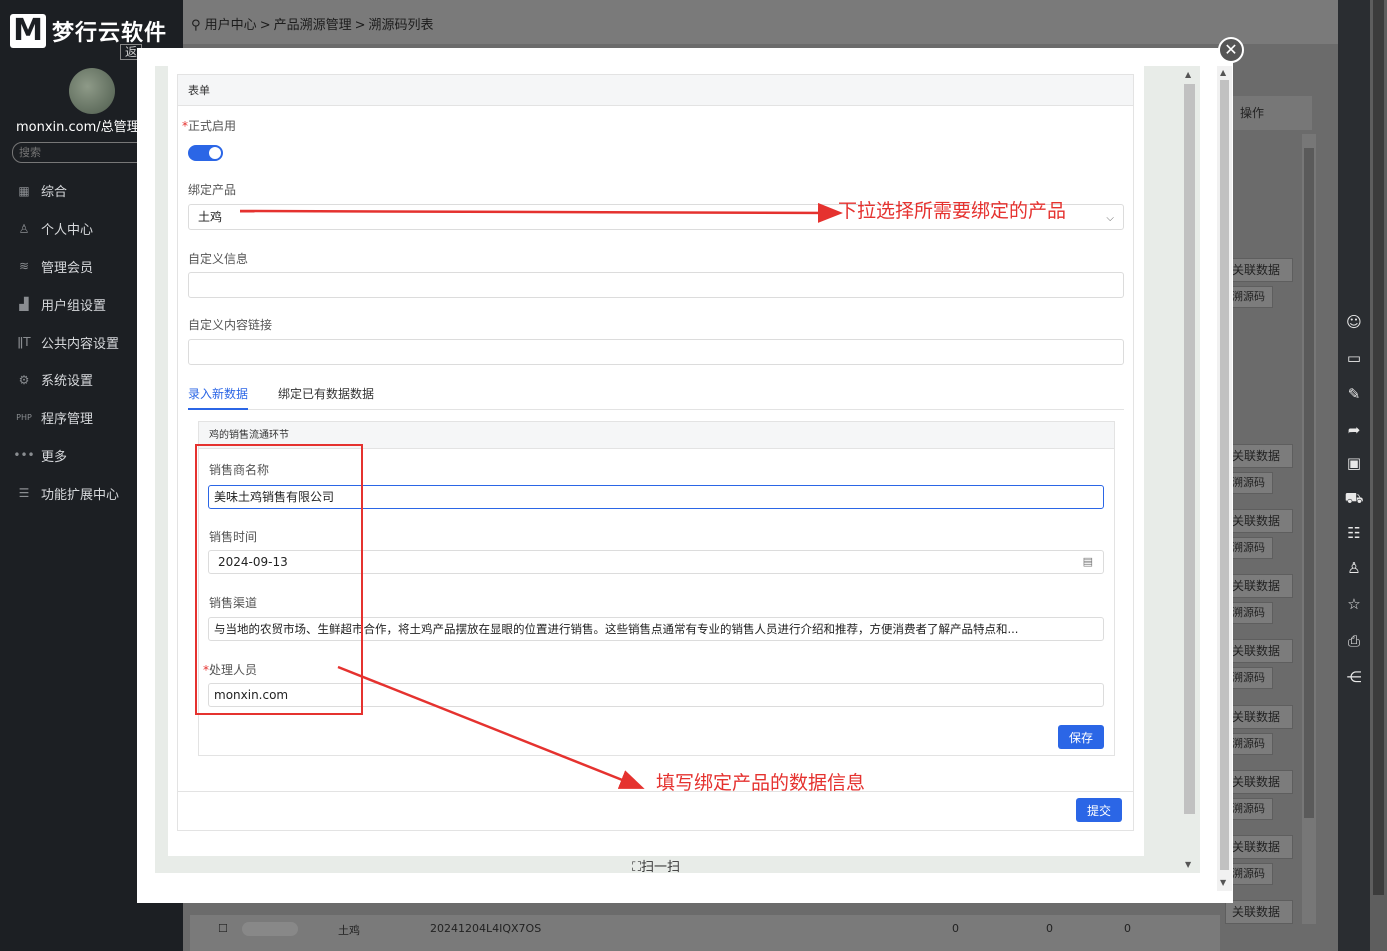 This screenshot has height=951, width=1387. What do you see at coordinates (1272, 113) in the screenshot?
I see `column-header-actions: 操作` at bounding box center [1272, 113].